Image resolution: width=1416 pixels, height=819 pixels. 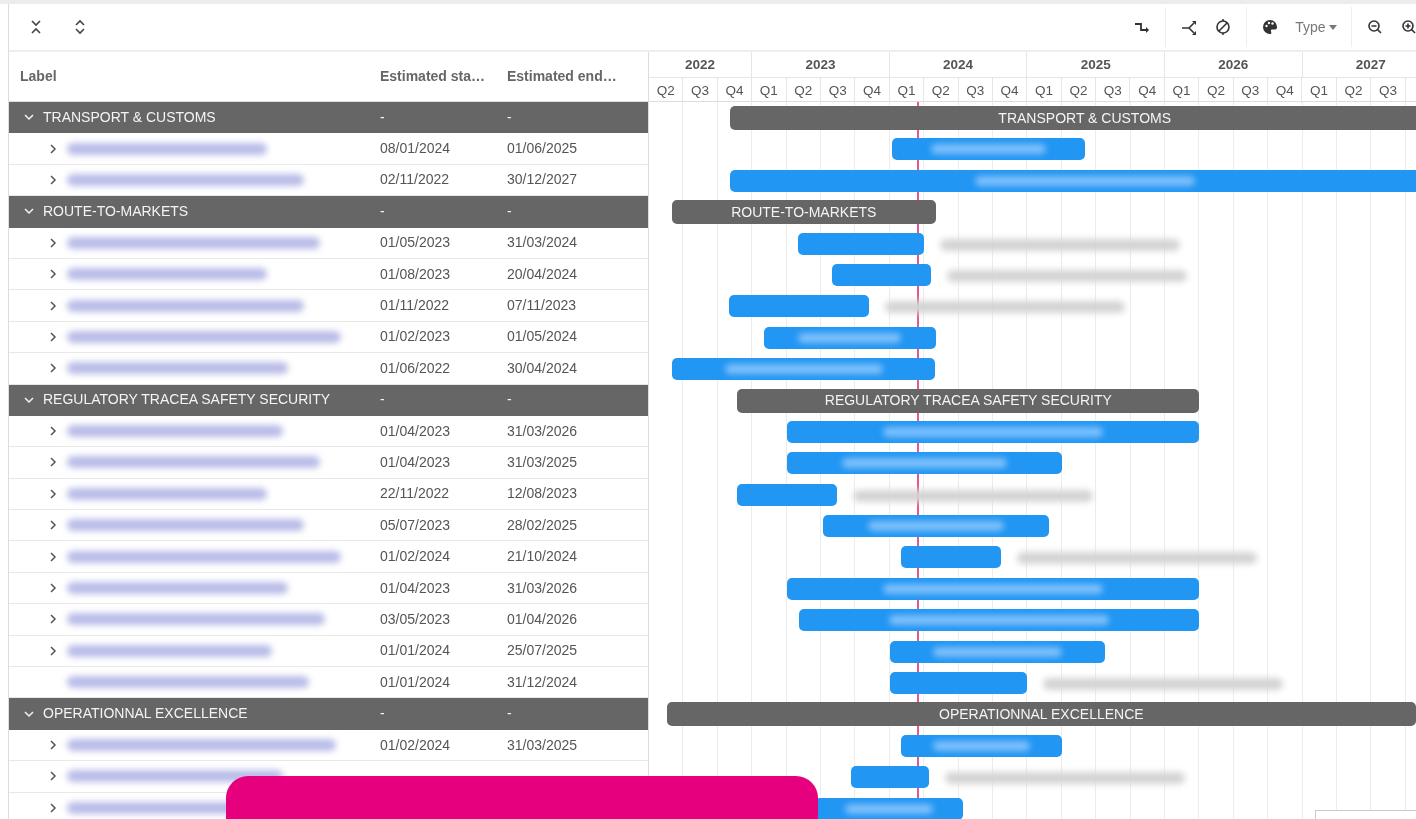 I want to click on year-label: 2027, so click(x=1359, y=64).